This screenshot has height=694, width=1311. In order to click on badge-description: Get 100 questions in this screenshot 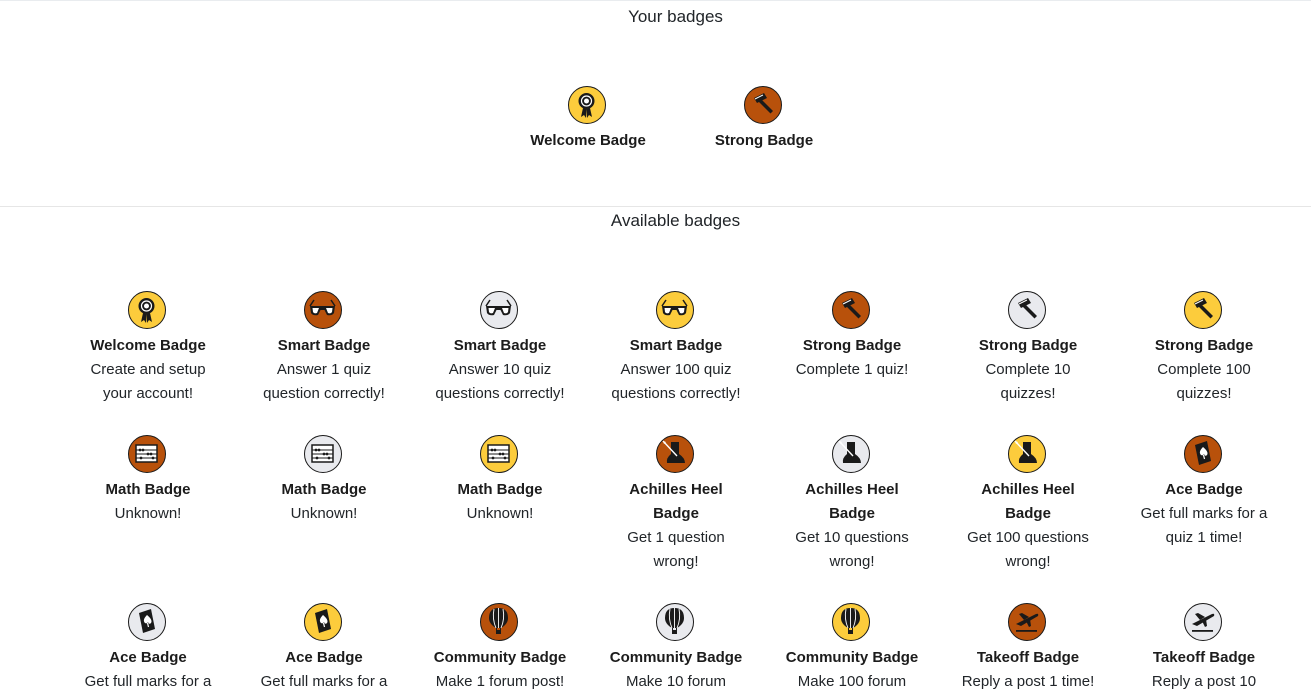, I will do `click(1028, 537)`.